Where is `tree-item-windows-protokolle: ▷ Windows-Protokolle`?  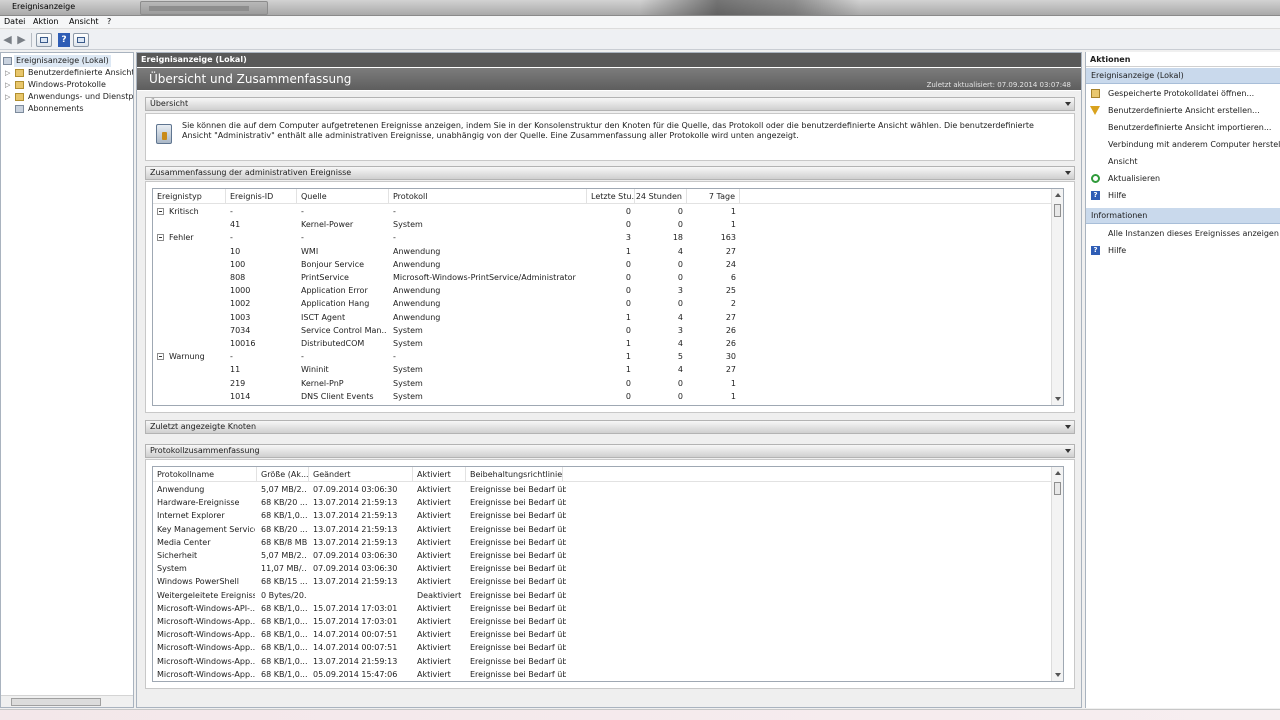
tree-item-windows-protokolle: ▷ Windows-Protokolle is located at coordinates (67, 85).